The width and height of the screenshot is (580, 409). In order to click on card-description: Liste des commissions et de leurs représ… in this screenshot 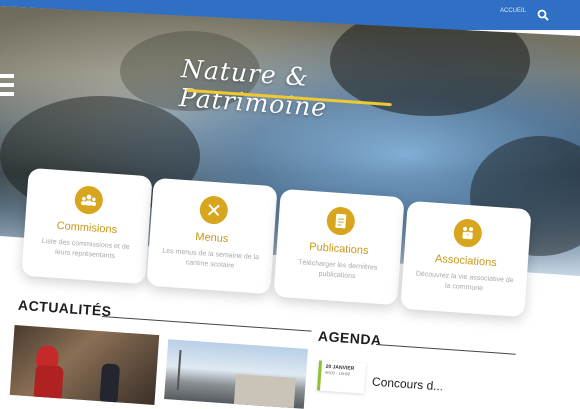, I will do `click(85, 250)`.